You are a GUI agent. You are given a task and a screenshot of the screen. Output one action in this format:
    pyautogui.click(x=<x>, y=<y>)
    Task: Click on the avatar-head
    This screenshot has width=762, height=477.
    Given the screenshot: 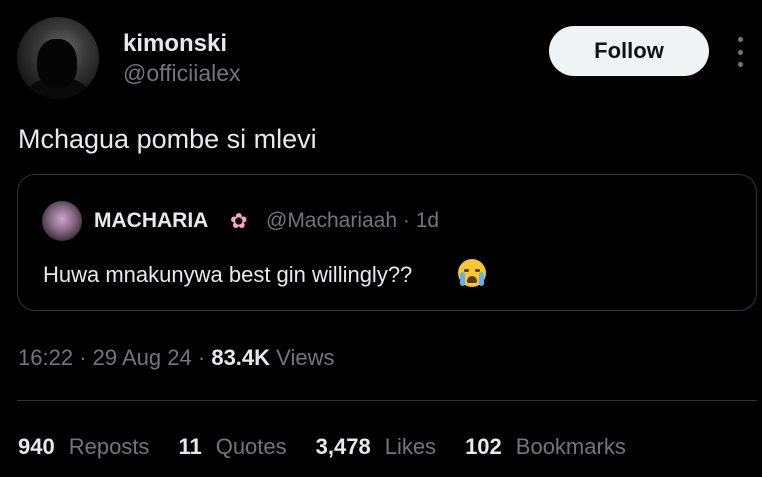 What is the action you would take?
    pyautogui.click(x=57, y=63)
    